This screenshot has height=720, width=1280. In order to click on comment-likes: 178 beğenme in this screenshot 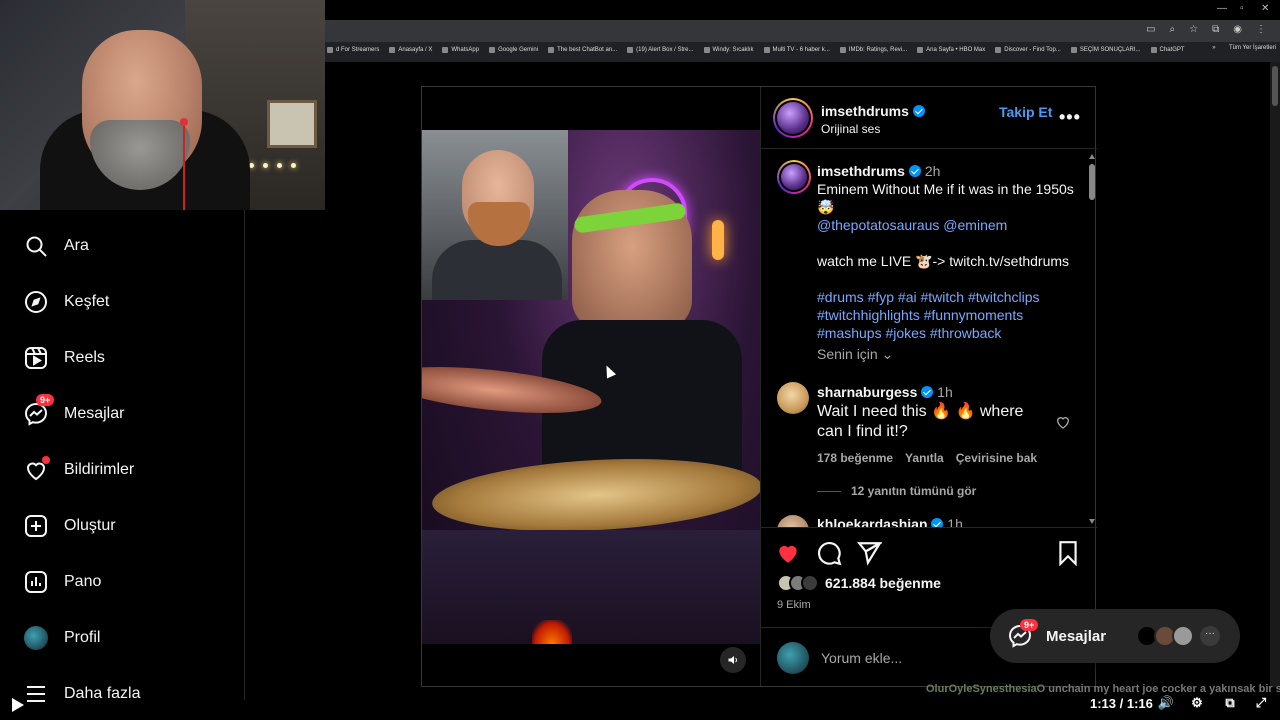, I will do `click(855, 458)`.